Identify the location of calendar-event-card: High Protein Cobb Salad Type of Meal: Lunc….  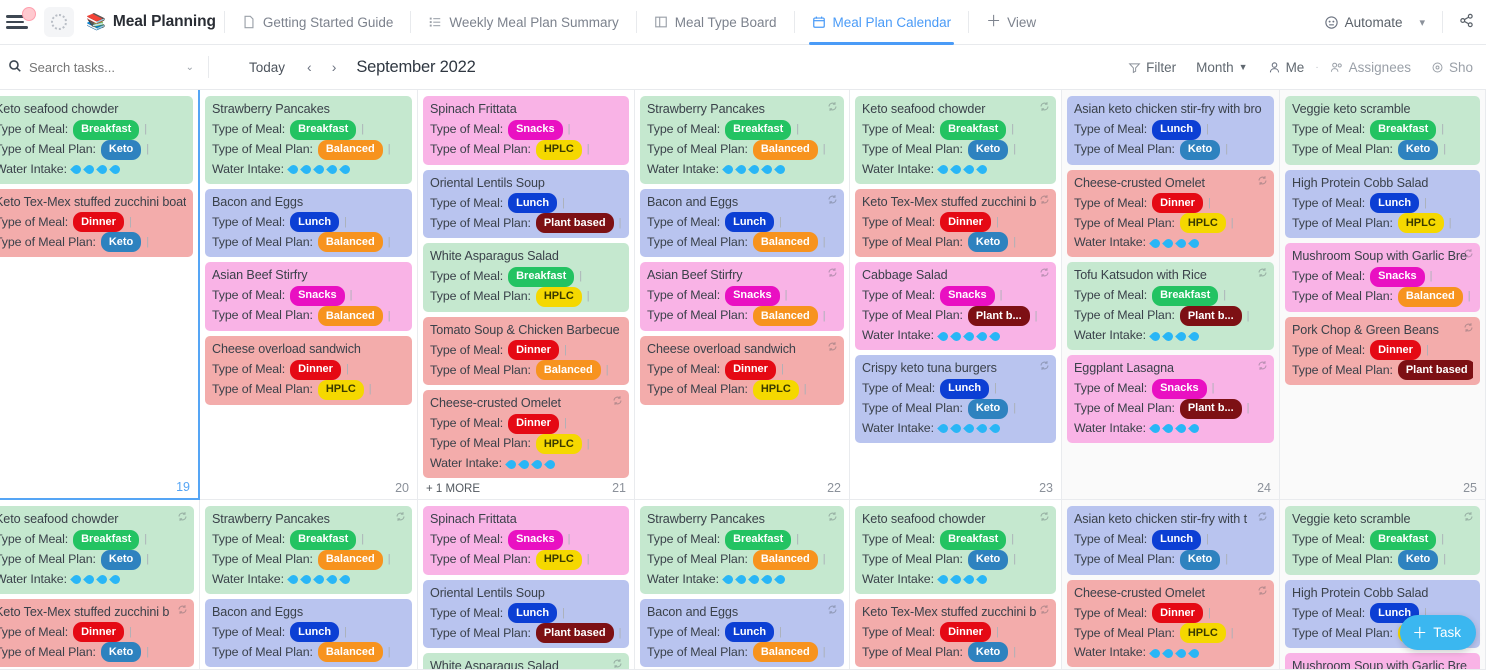
(1382, 204).